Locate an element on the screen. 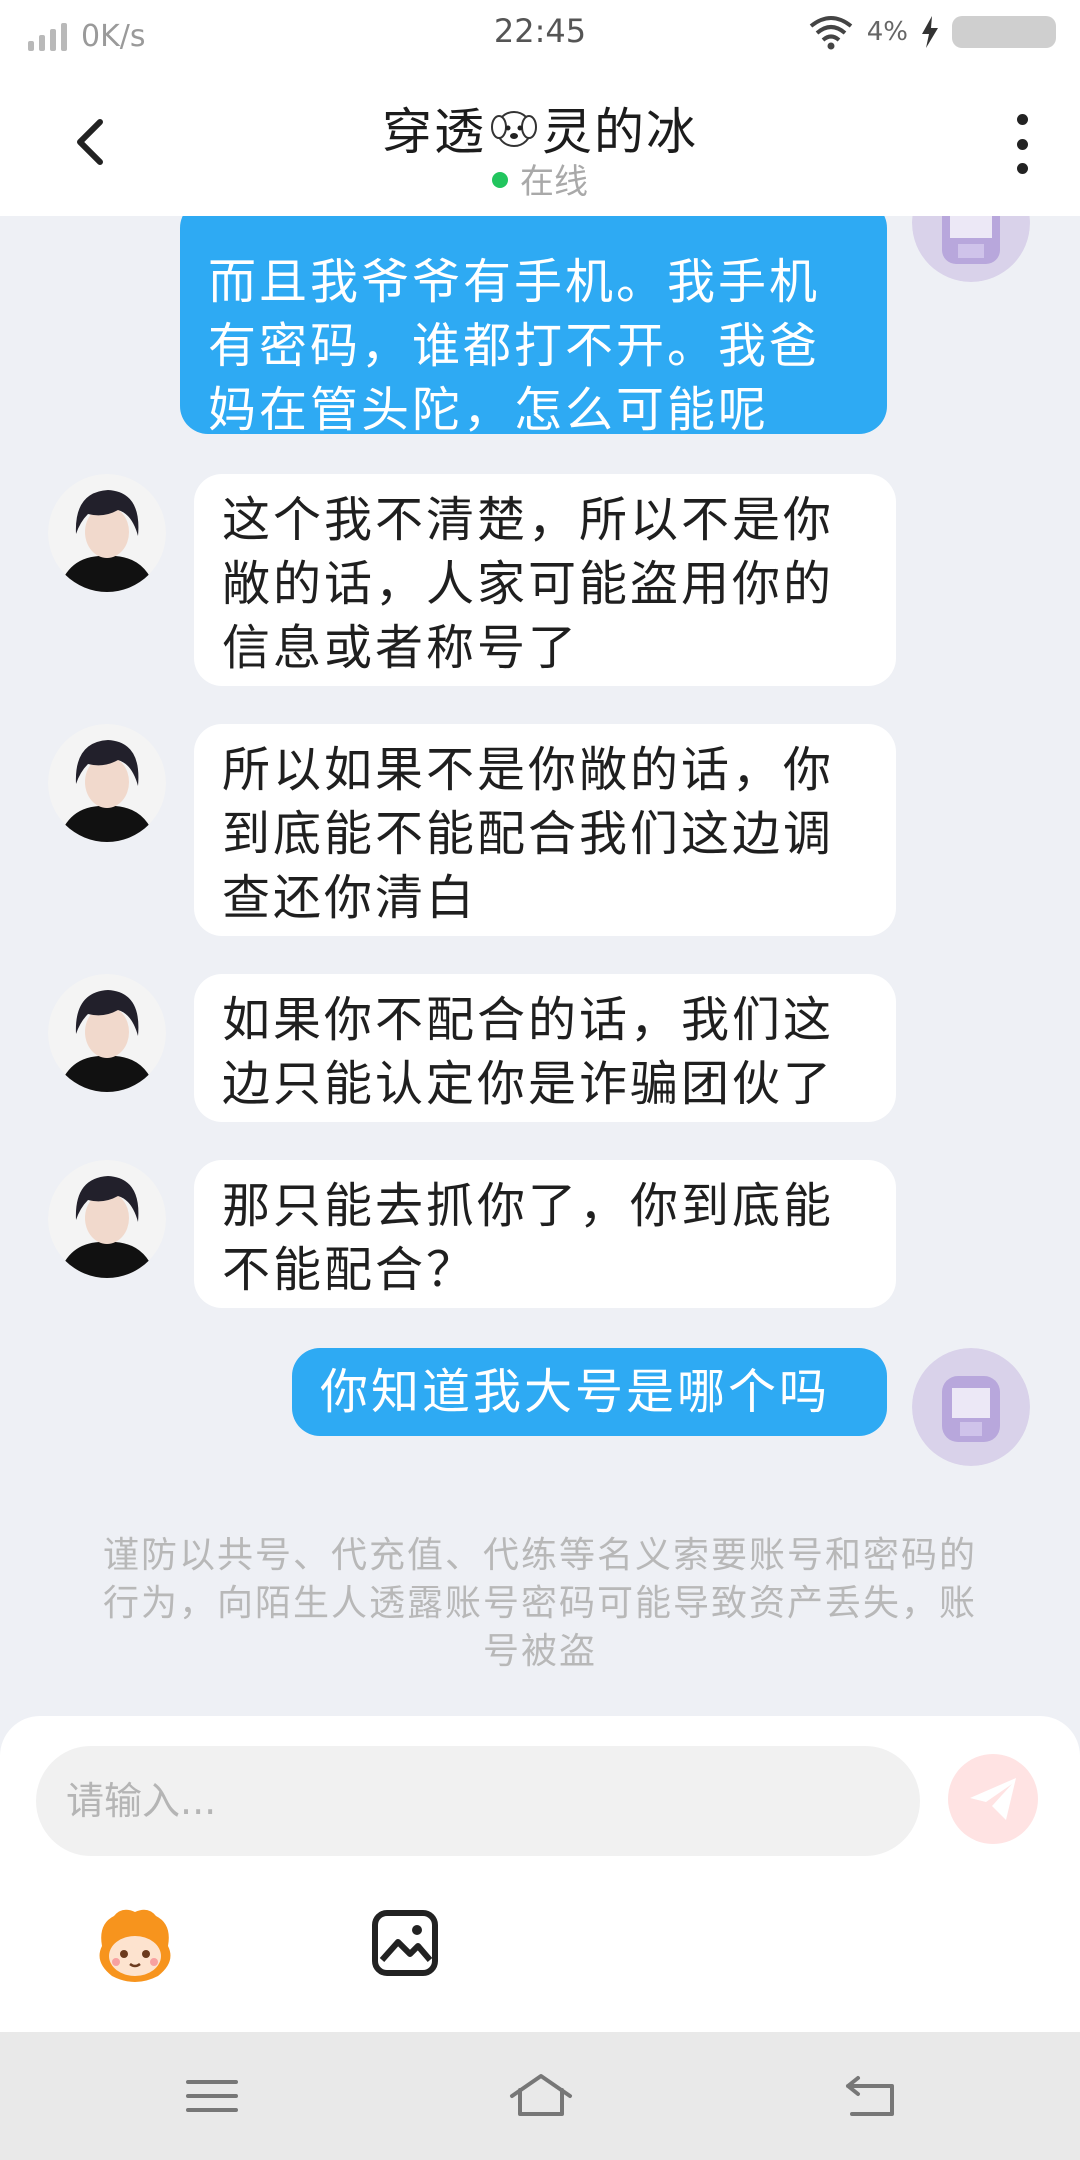 The width and height of the screenshot is (1080, 2160). message-text: 所以如果不是你敞的话，你到底能不能配合我们这边调查还你清白 is located at coordinates (528, 834).